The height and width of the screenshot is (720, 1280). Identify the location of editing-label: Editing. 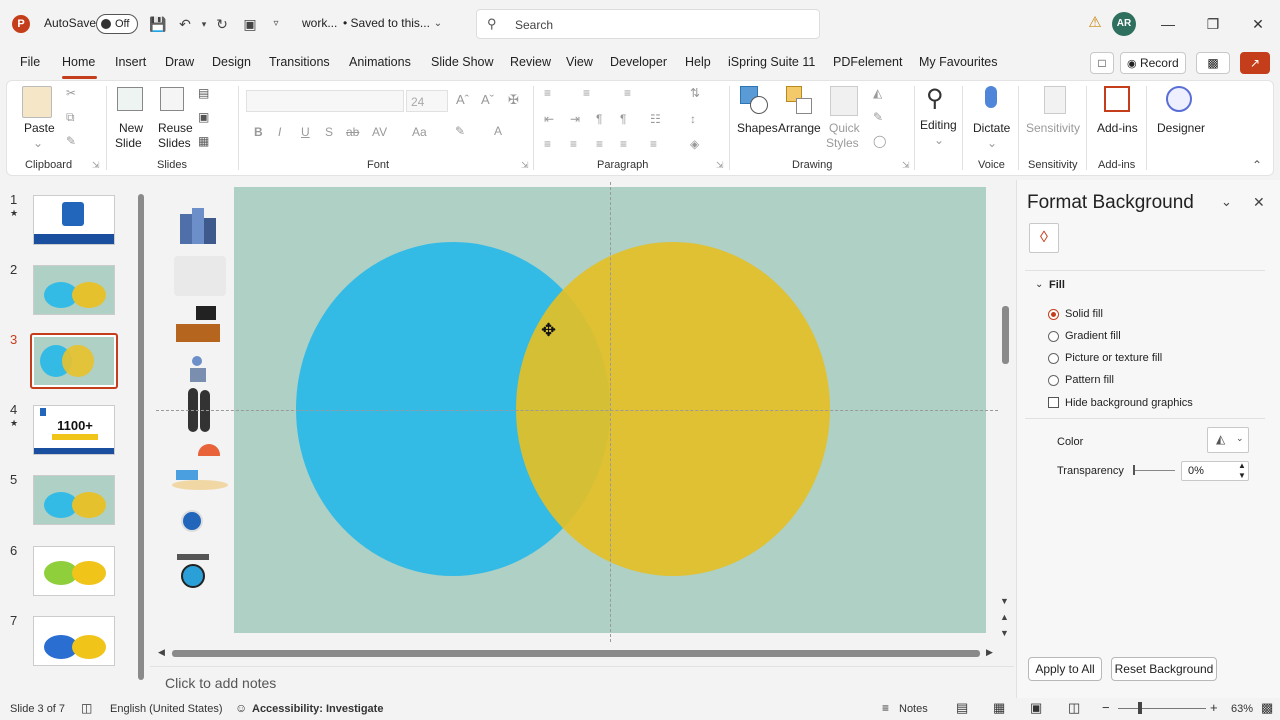
(938, 125).